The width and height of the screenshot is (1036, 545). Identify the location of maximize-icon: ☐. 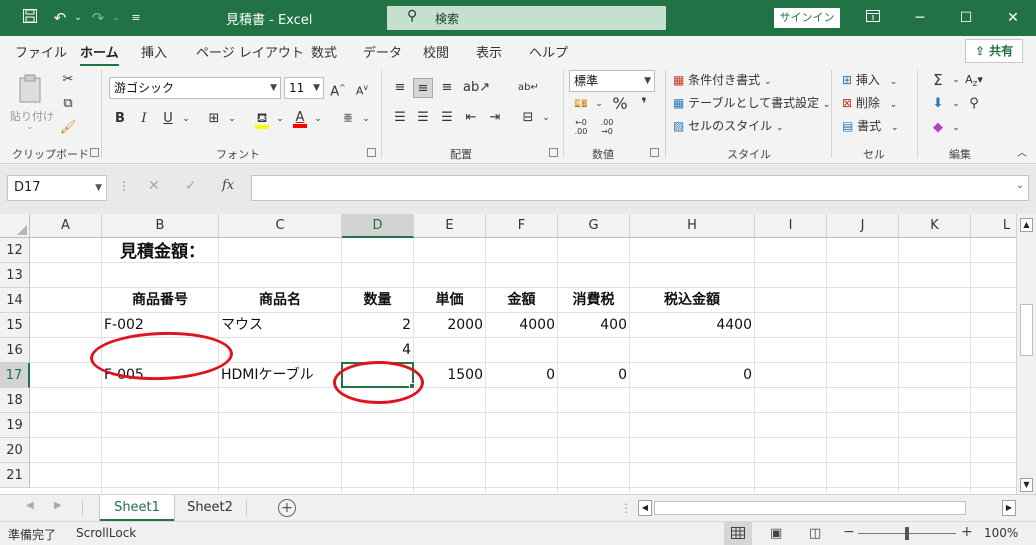
(966, 18).